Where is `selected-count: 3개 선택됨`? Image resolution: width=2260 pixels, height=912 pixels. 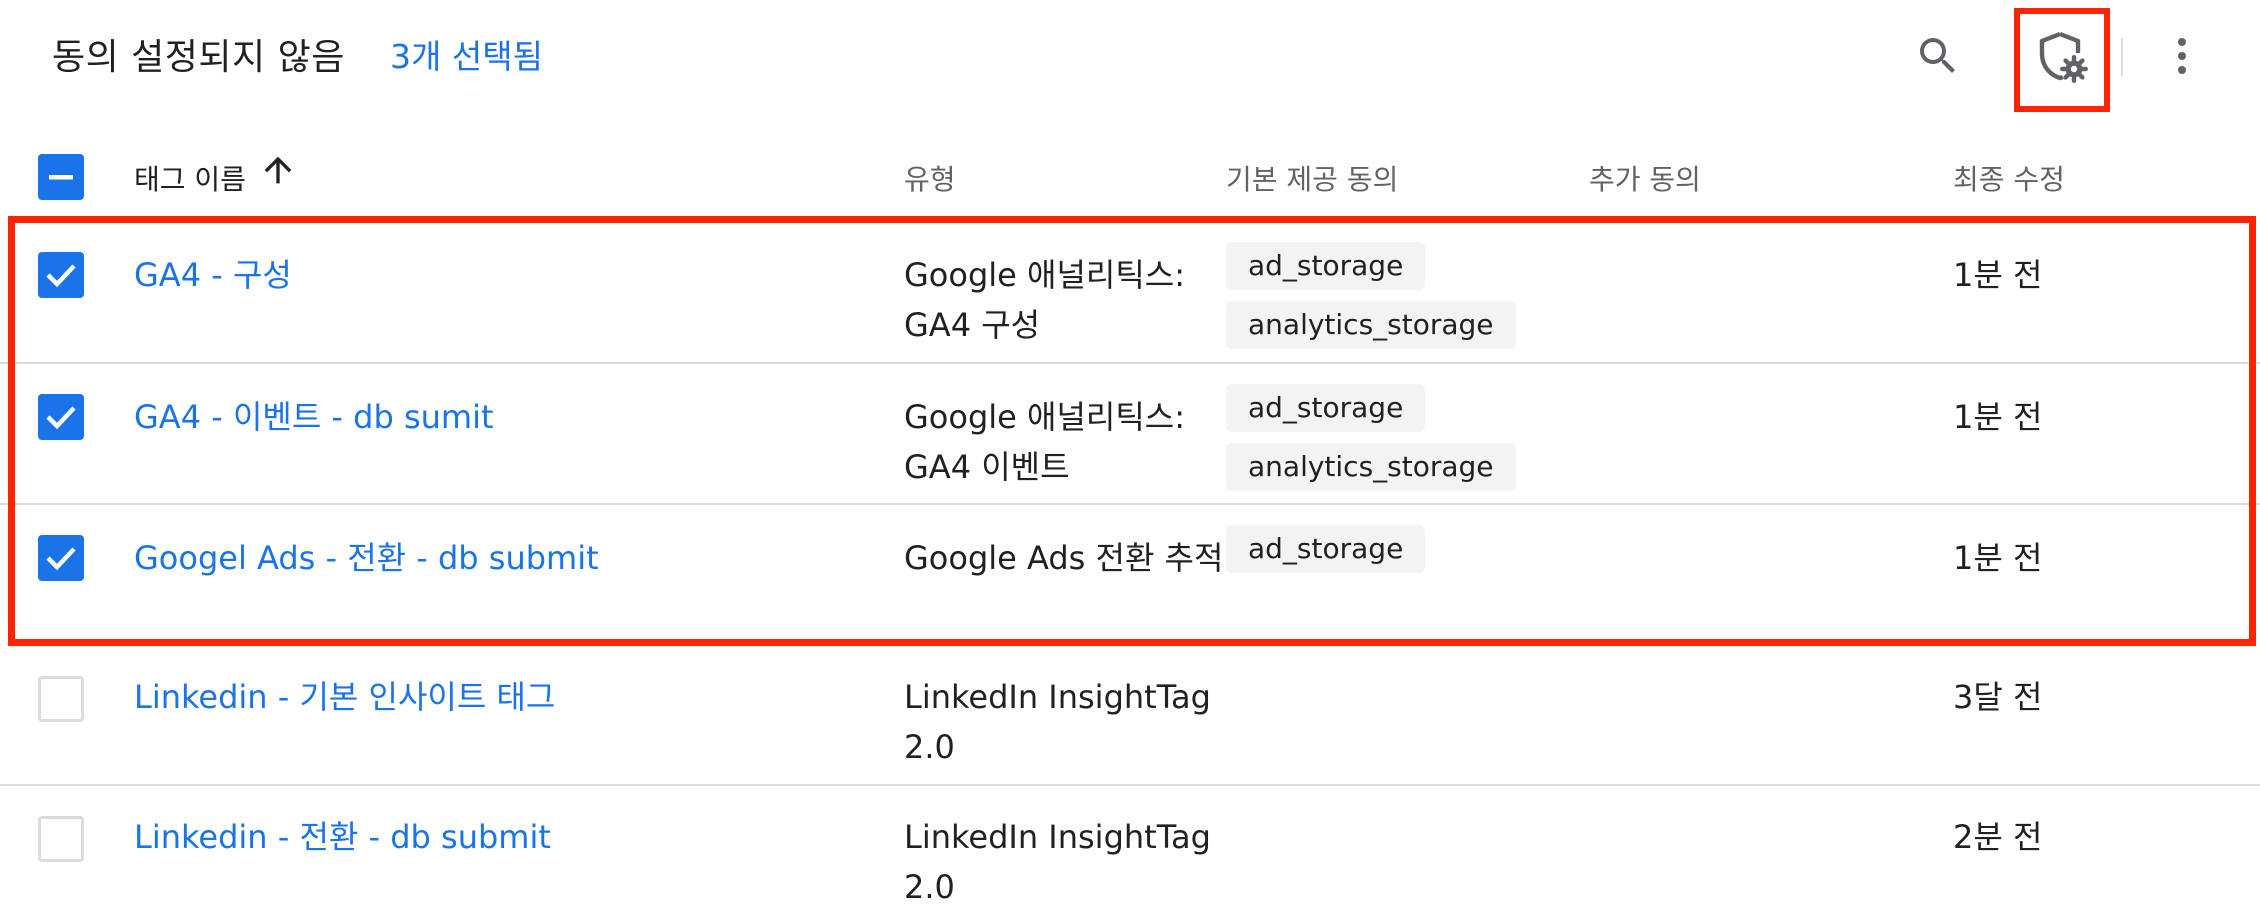 selected-count: 3개 선택됨 is located at coordinates (466, 56).